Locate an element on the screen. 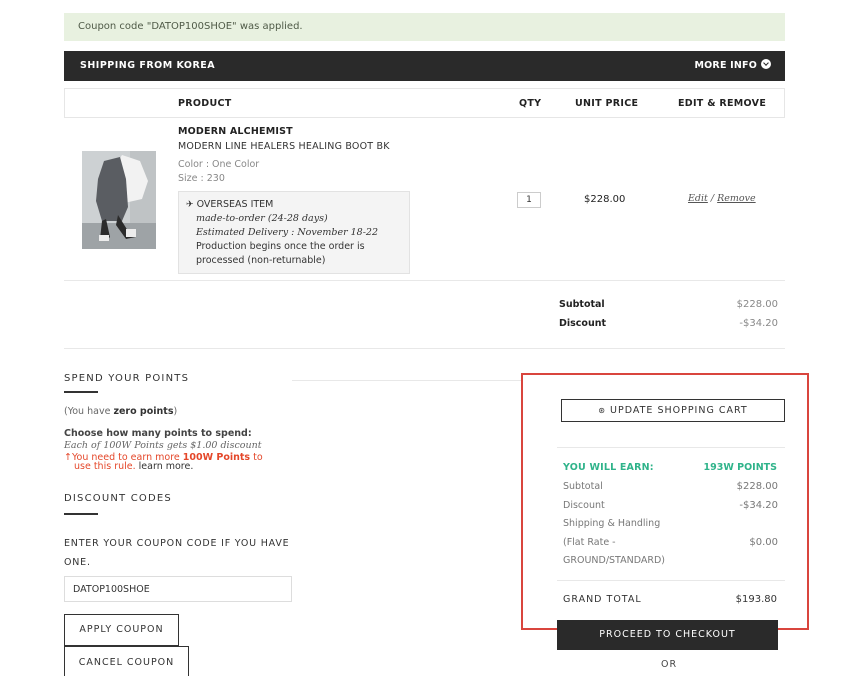  edit-remove-links: Edit / Remove is located at coordinates (722, 198).